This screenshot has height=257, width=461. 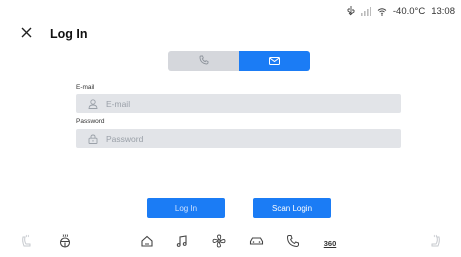 I want to click on email-field, so click(x=246, y=103).